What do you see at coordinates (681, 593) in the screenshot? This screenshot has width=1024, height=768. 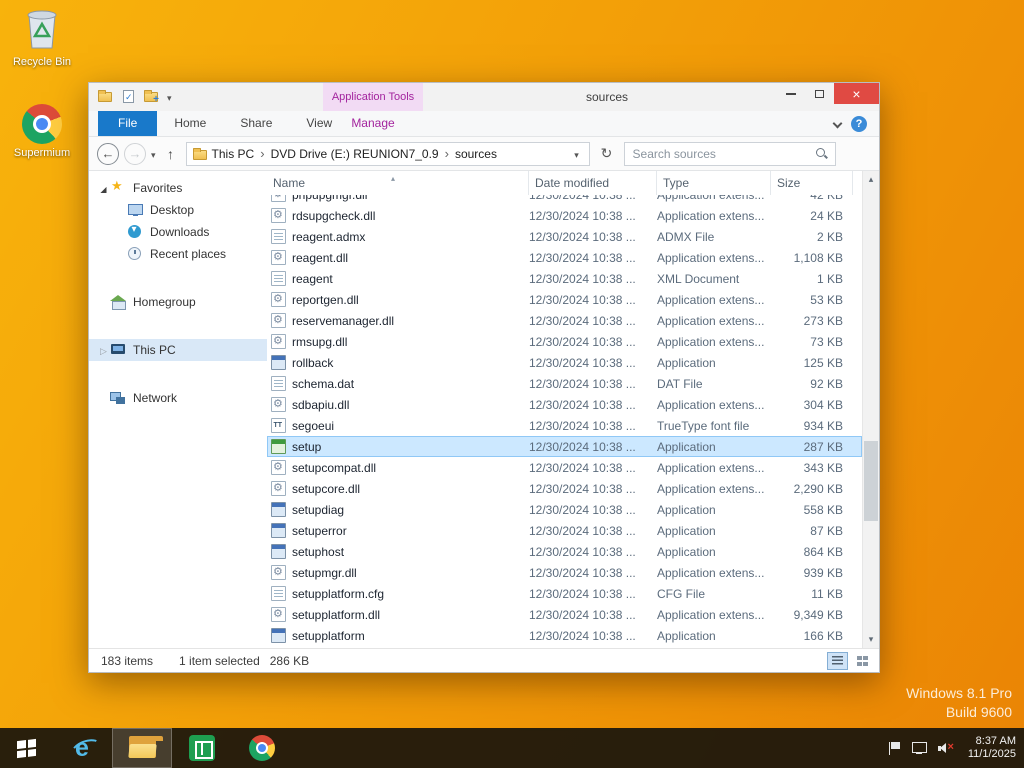 I see `file-type: CFG File` at bounding box center [681, 593].